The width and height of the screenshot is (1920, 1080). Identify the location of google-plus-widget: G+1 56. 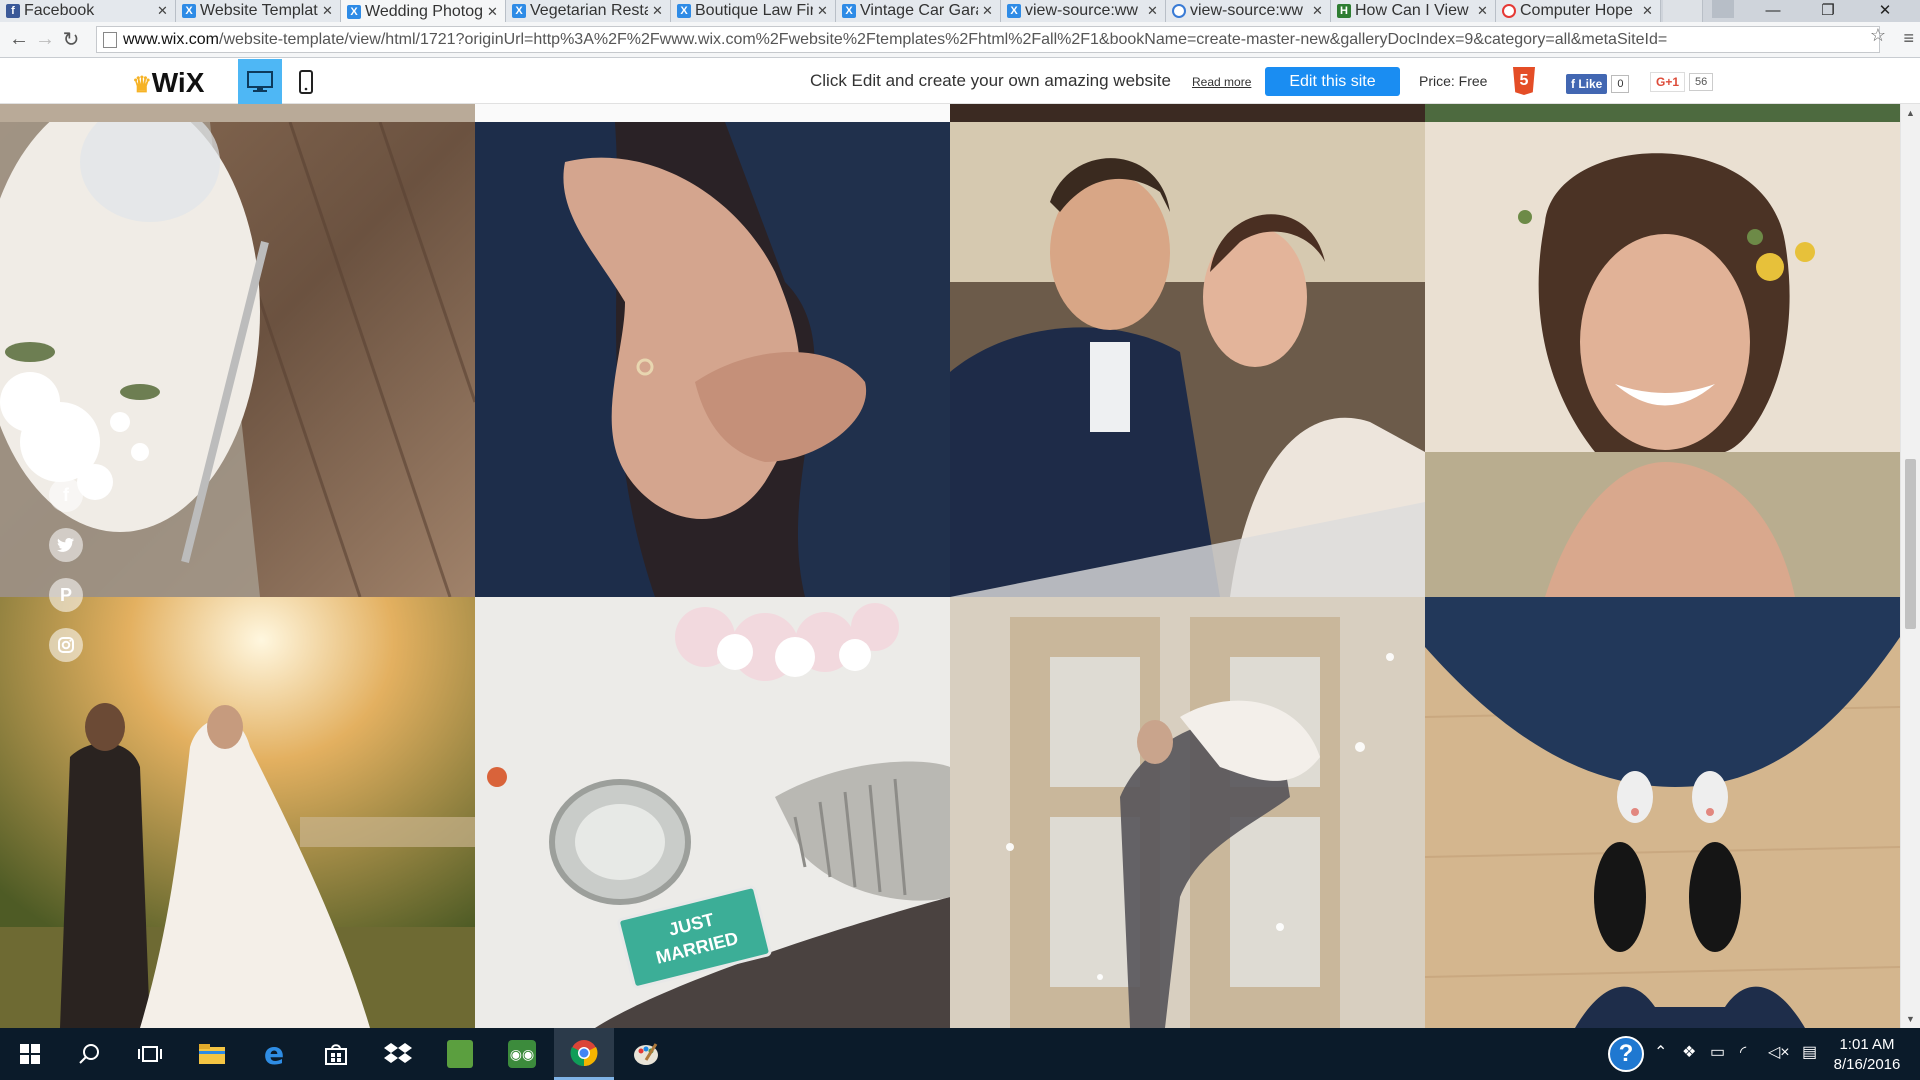
(1682, 82).